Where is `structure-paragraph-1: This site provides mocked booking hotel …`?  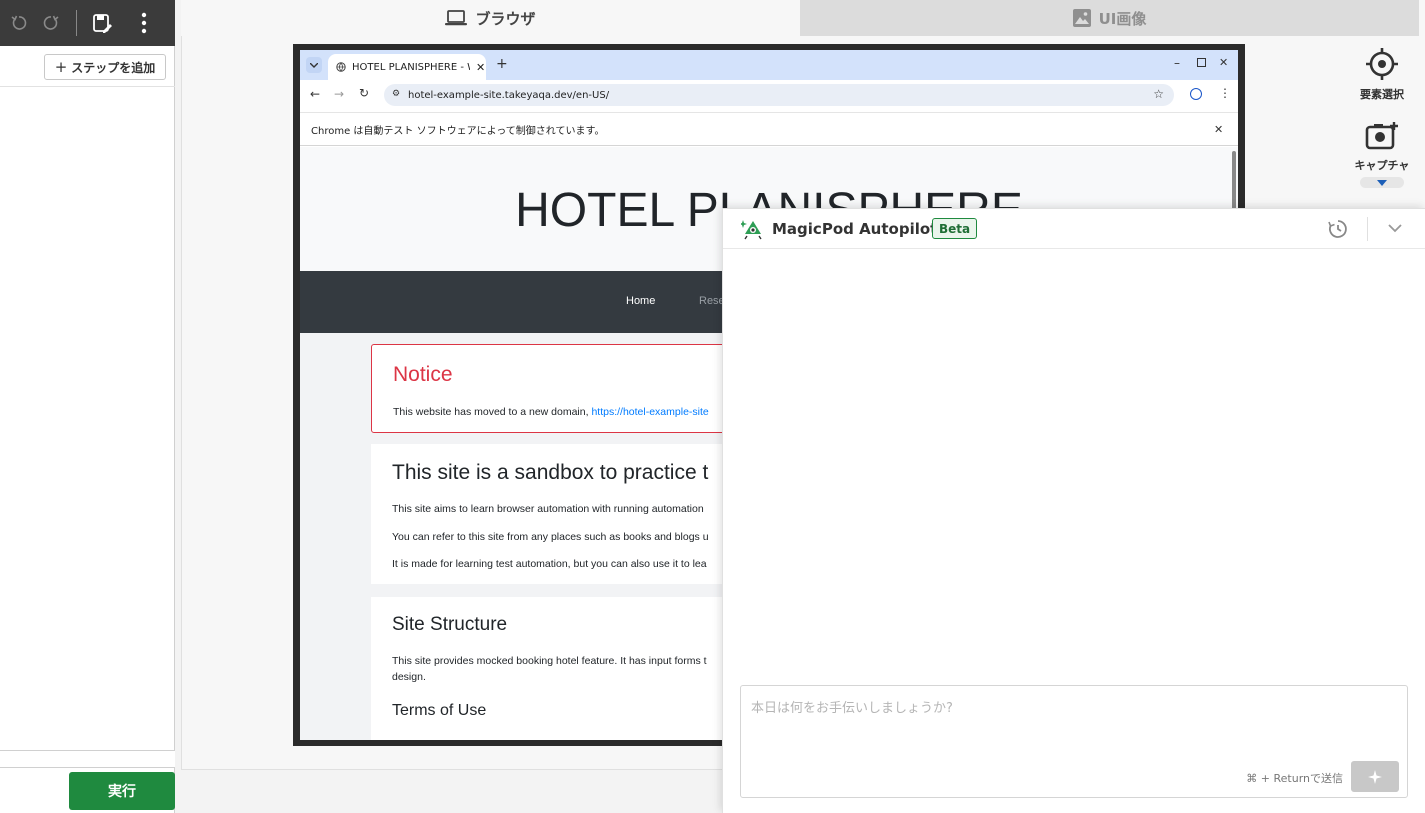 structure-paragraph-1: This site provides mocked booking hotel … is located at coordinates (549, 661).